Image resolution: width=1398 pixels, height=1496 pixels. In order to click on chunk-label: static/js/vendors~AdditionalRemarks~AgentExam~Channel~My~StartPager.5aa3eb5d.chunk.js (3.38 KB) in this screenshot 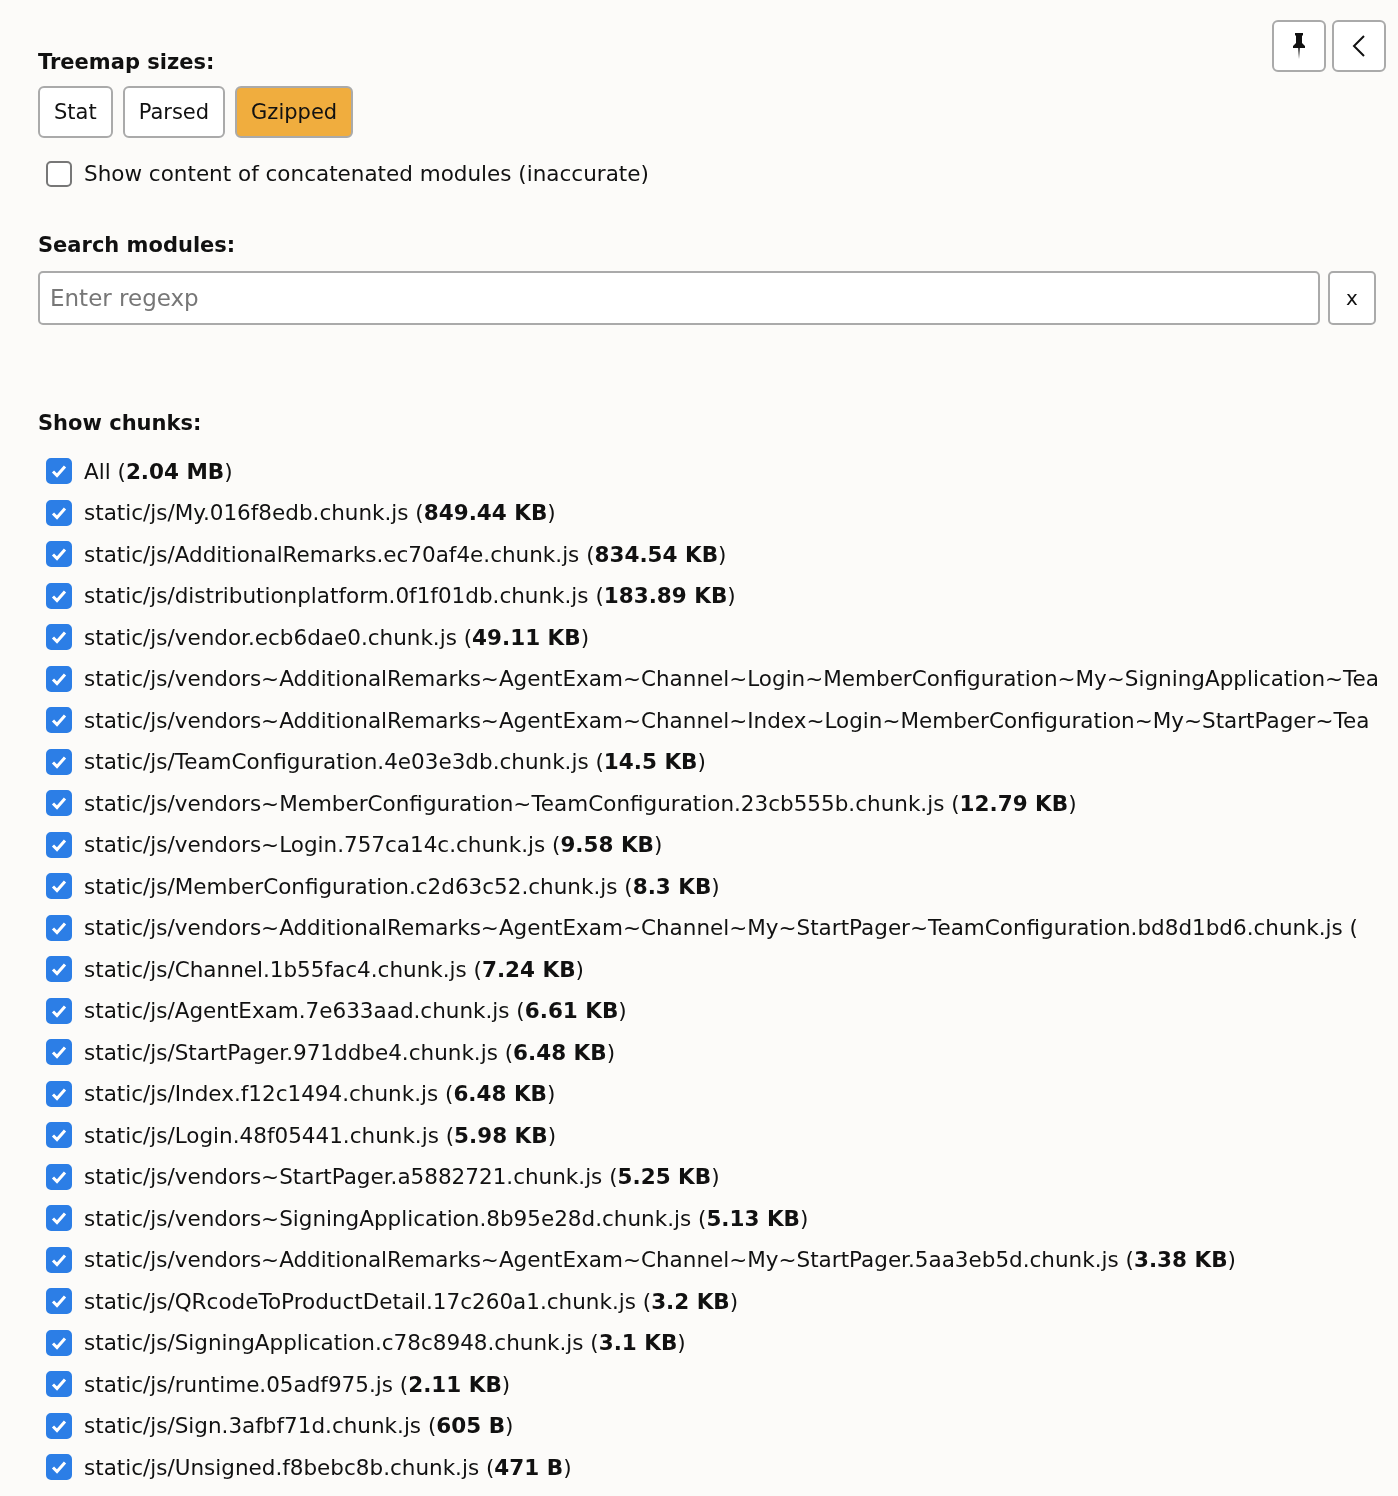, I will do `click(660, 1260)`.